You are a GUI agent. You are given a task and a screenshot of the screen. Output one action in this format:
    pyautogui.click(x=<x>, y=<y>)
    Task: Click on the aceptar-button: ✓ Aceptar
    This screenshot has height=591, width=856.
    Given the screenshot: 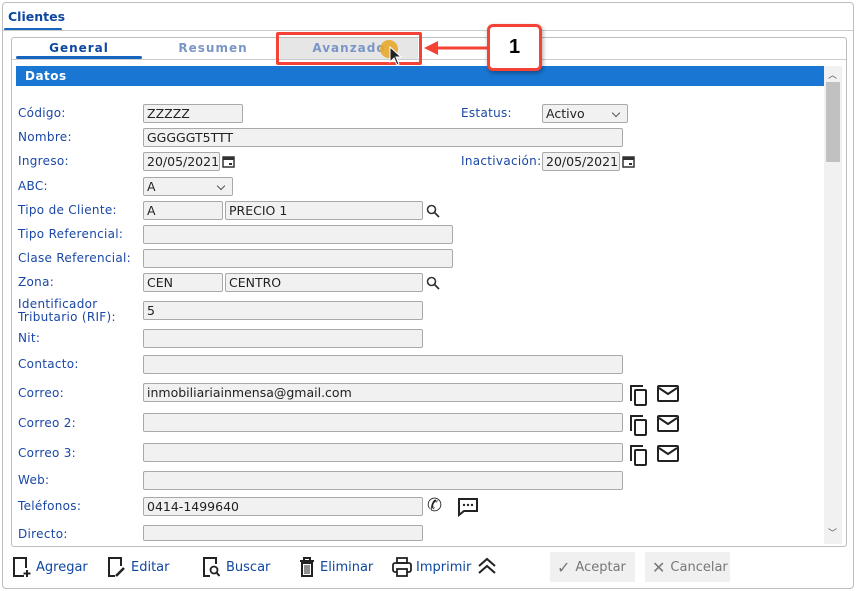 What is the action you would take?
    pyautogui.click(x=592, y=567)
    